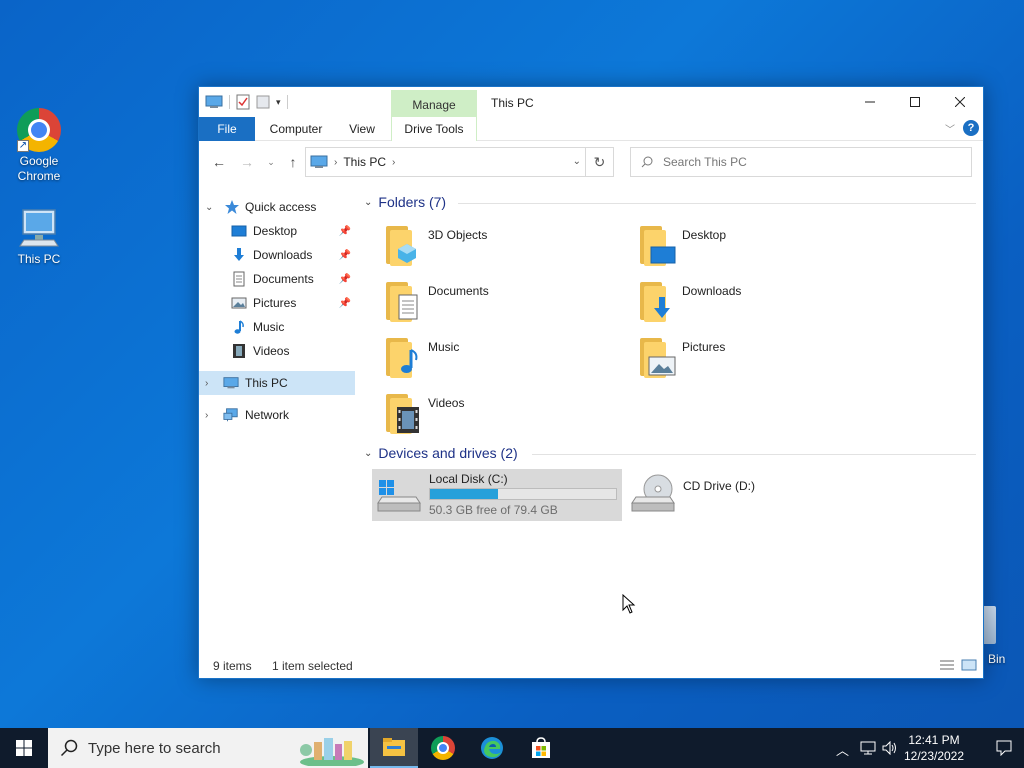  Describe the element at coordinates (653, 493) in the screenshot. I see `cd-drive-icon` at that location.